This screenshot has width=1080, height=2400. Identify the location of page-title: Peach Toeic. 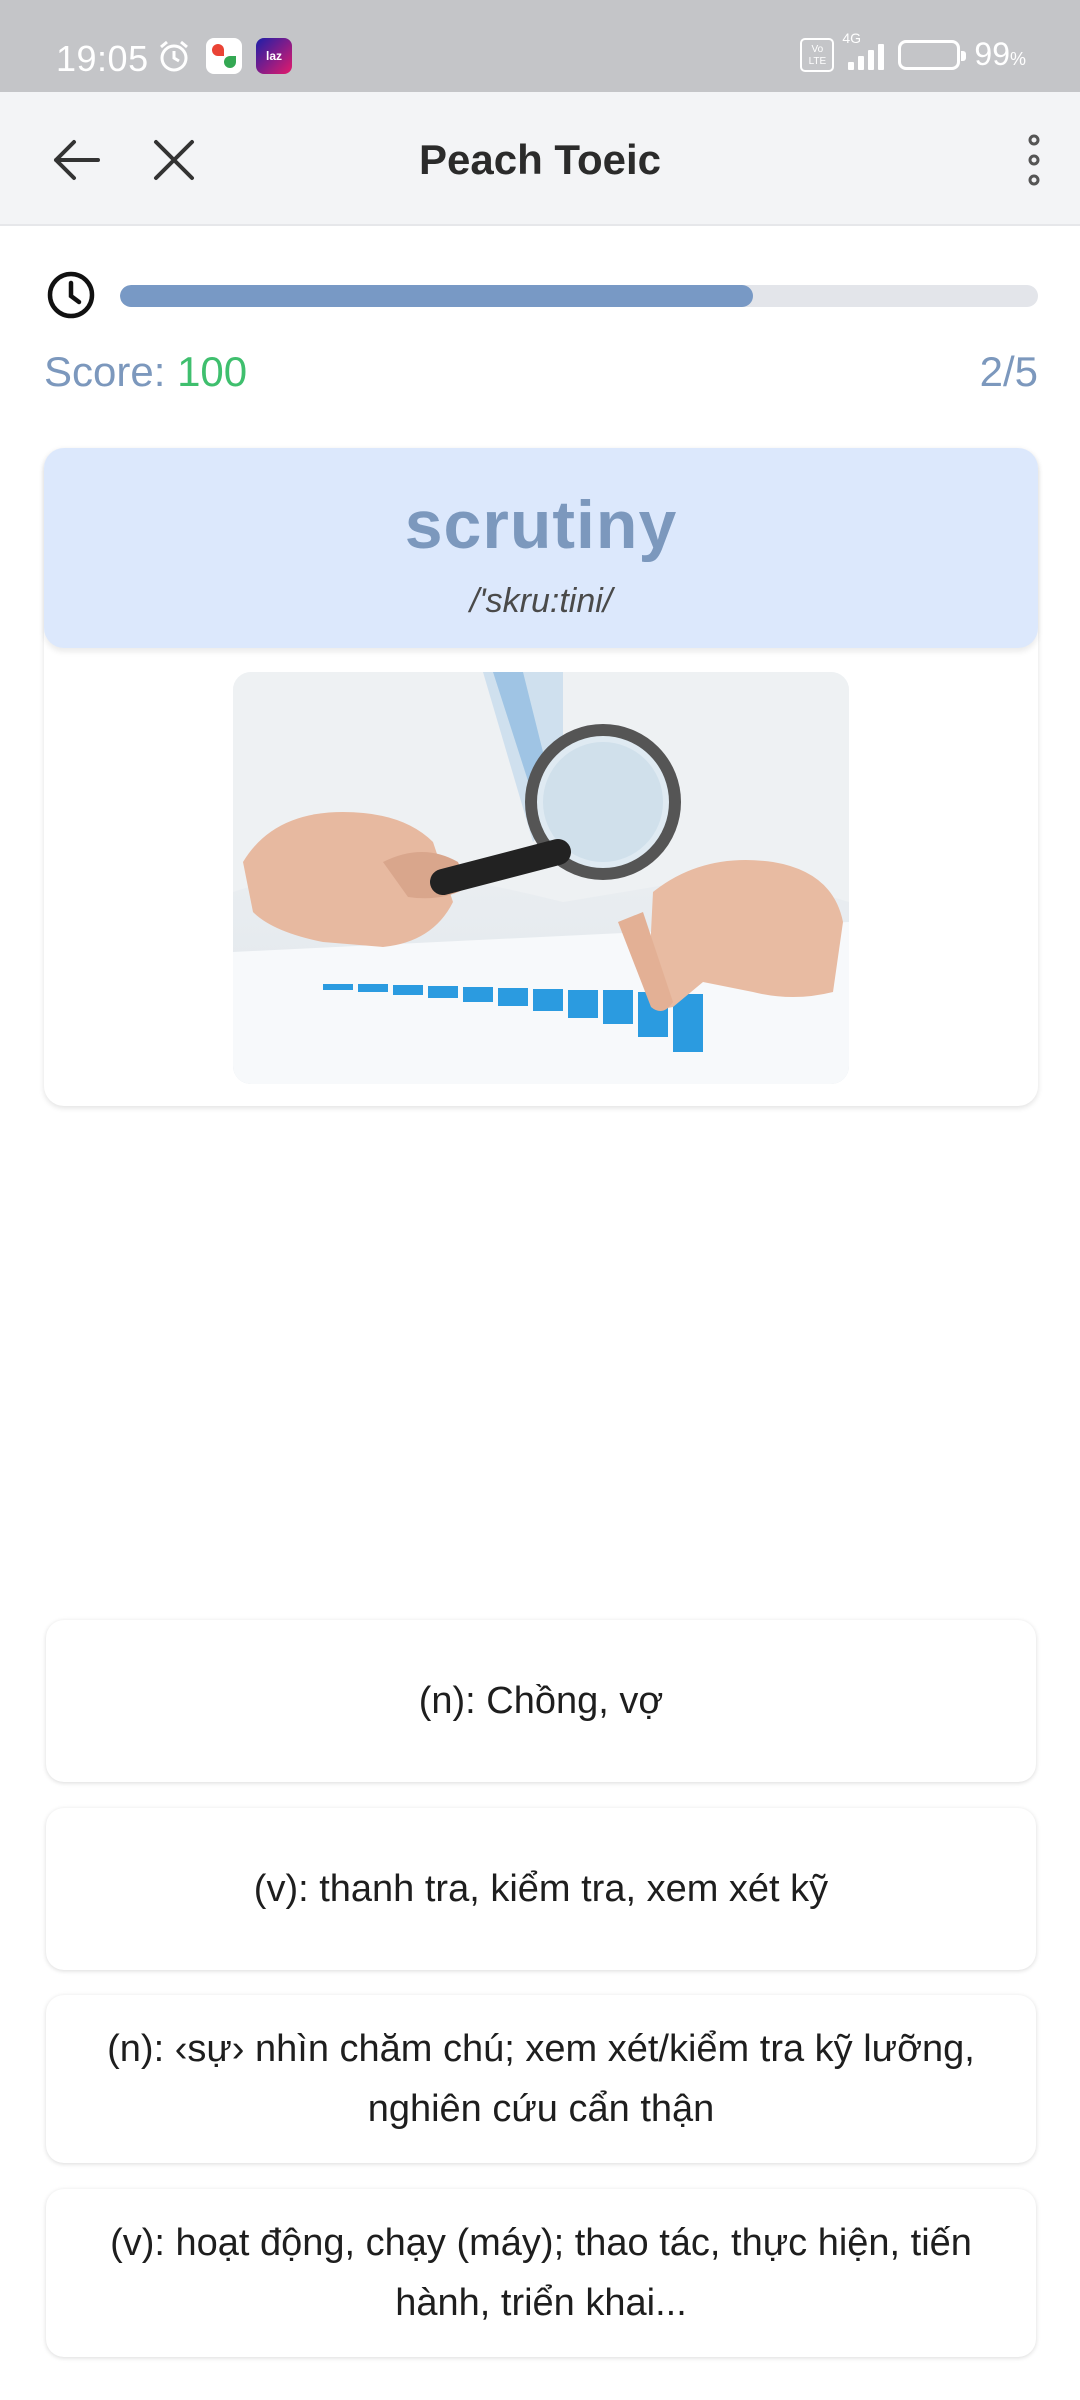
(540, 159).